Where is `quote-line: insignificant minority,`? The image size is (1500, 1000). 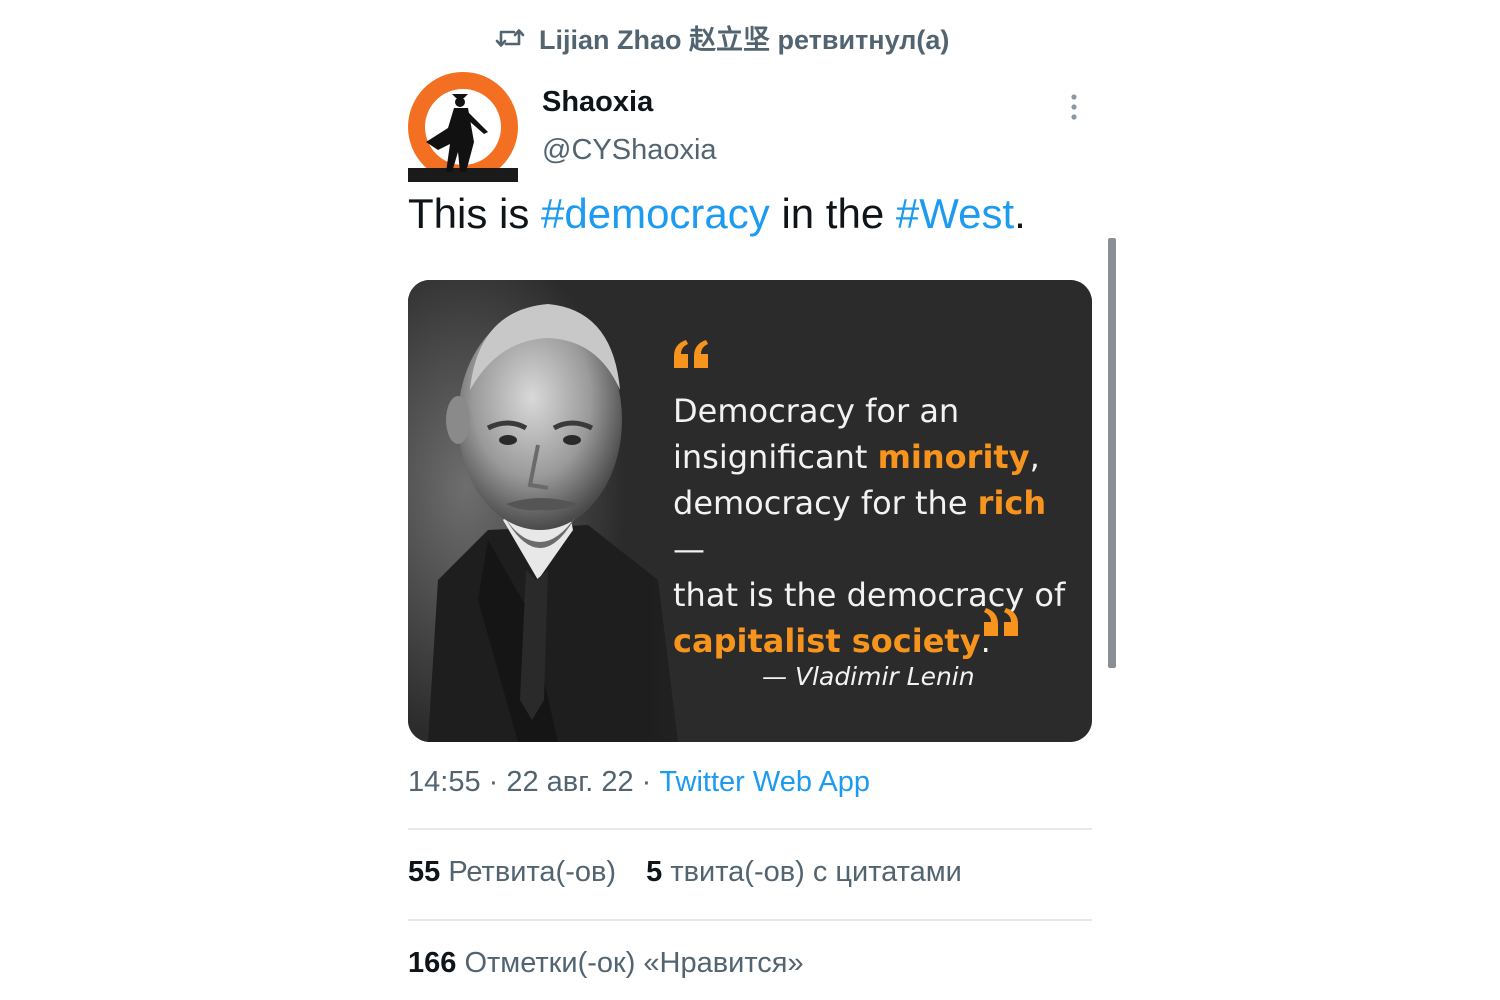
quote-line: insignificant minority, is located at coordinates (878, 457).